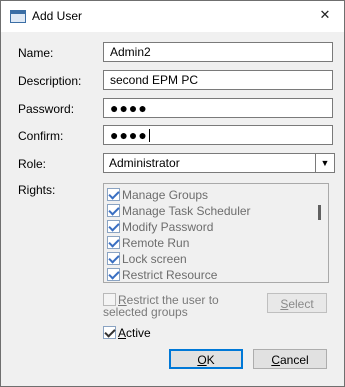 The width and height of the screenshot is (345, 387). Describe the element at coordinates (183, 332) in the screenshot. I see `active-checkbox: Active` at that location.